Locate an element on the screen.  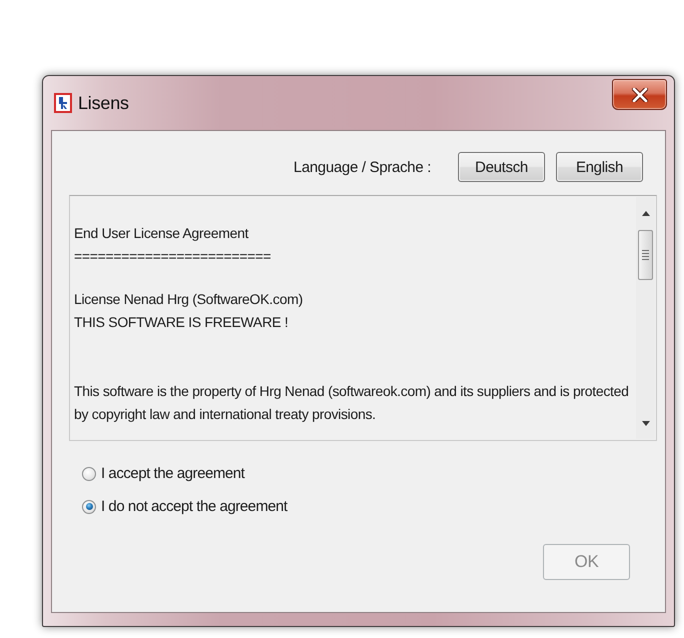
license-text: THIS SOFTWARE IS FREEWARE ! is located at coordinates (182, 322).